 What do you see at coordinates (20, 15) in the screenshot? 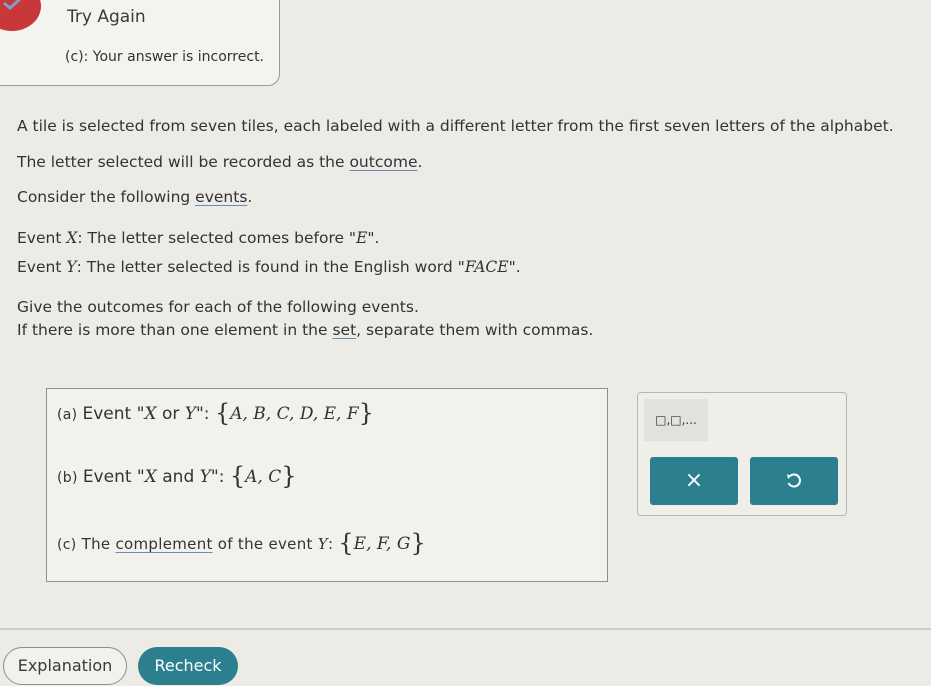
I see `error-icon` at bounding box center [20, 15].